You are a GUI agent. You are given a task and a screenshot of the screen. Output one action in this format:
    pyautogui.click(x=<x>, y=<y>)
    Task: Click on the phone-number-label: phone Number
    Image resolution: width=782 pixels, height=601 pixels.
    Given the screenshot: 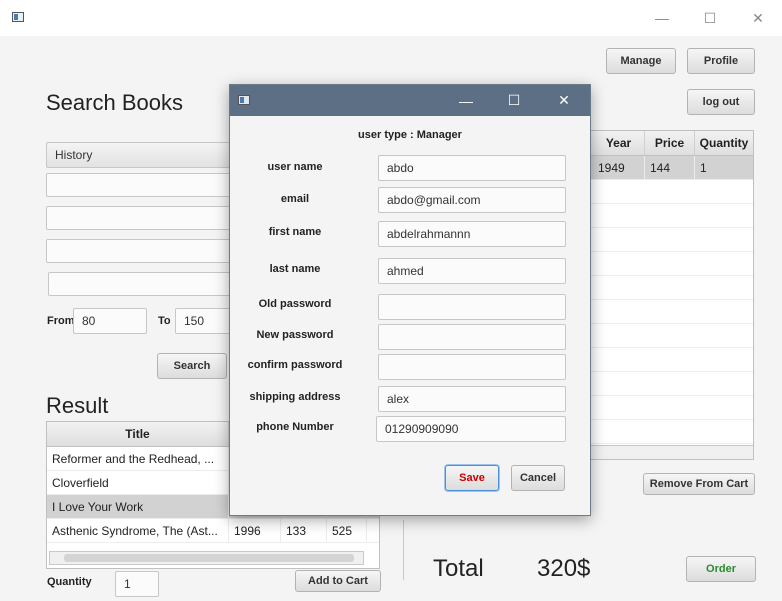 What is the action you would take?
    pyautogui.click(x=295, y=427)
    